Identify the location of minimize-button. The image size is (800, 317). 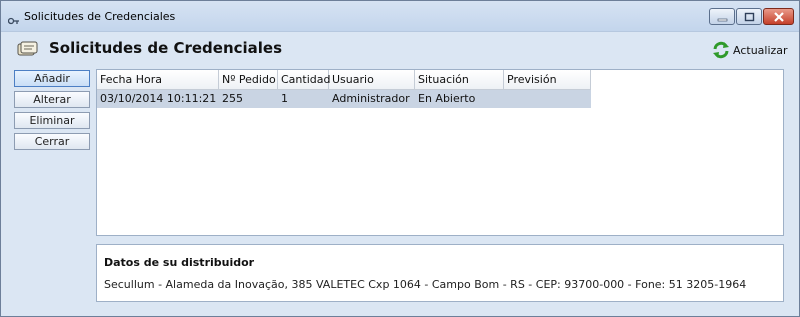
(722, 16).